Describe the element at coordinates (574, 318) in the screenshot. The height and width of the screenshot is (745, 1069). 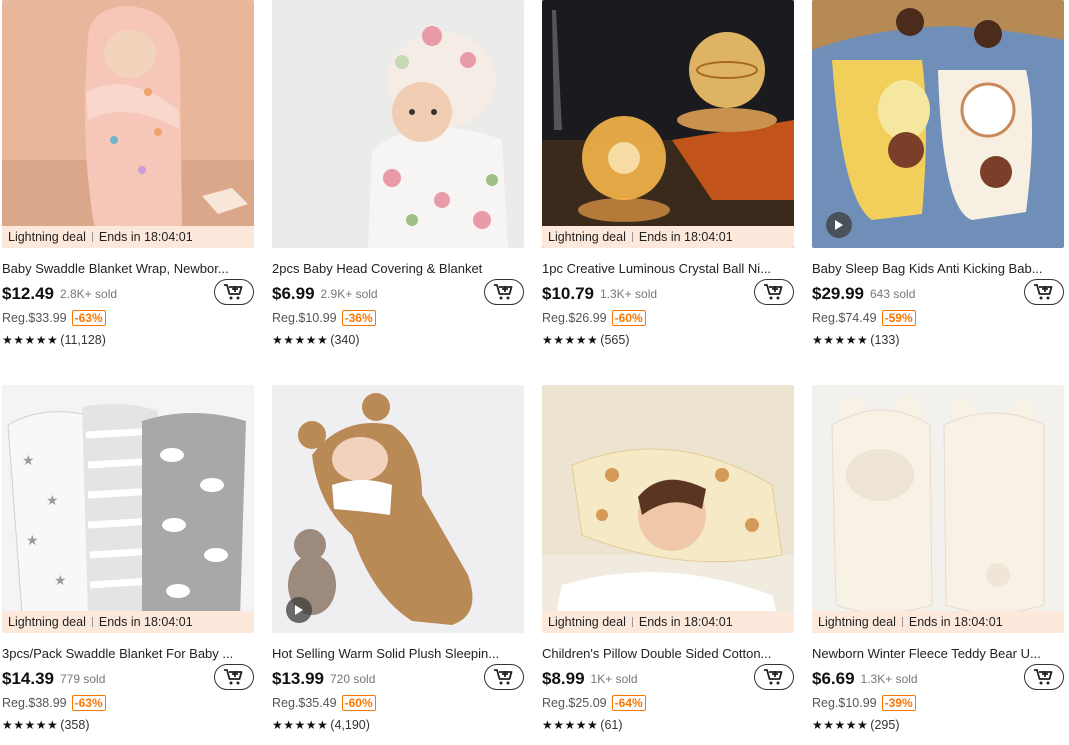
I see `regular-price: Reg.$26.99` at that location.